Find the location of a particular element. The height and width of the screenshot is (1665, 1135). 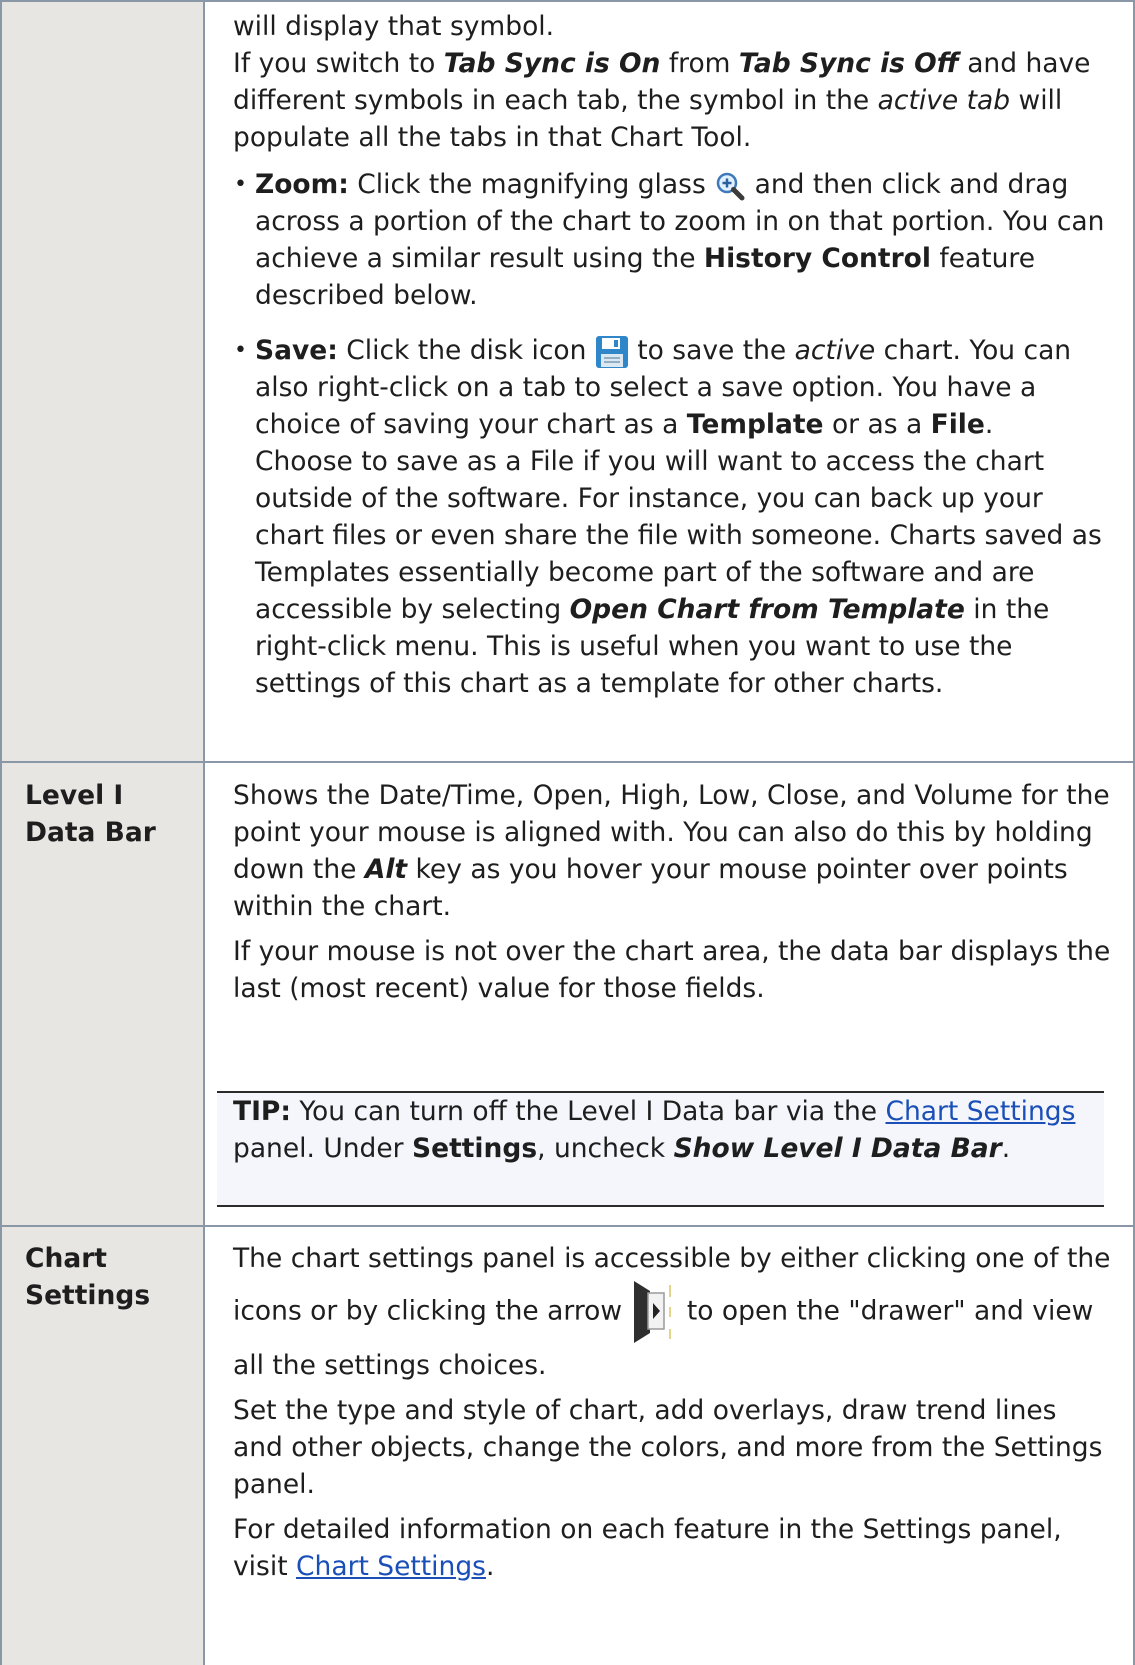

history-control-term: History Control is located at coordinates (817, 258).